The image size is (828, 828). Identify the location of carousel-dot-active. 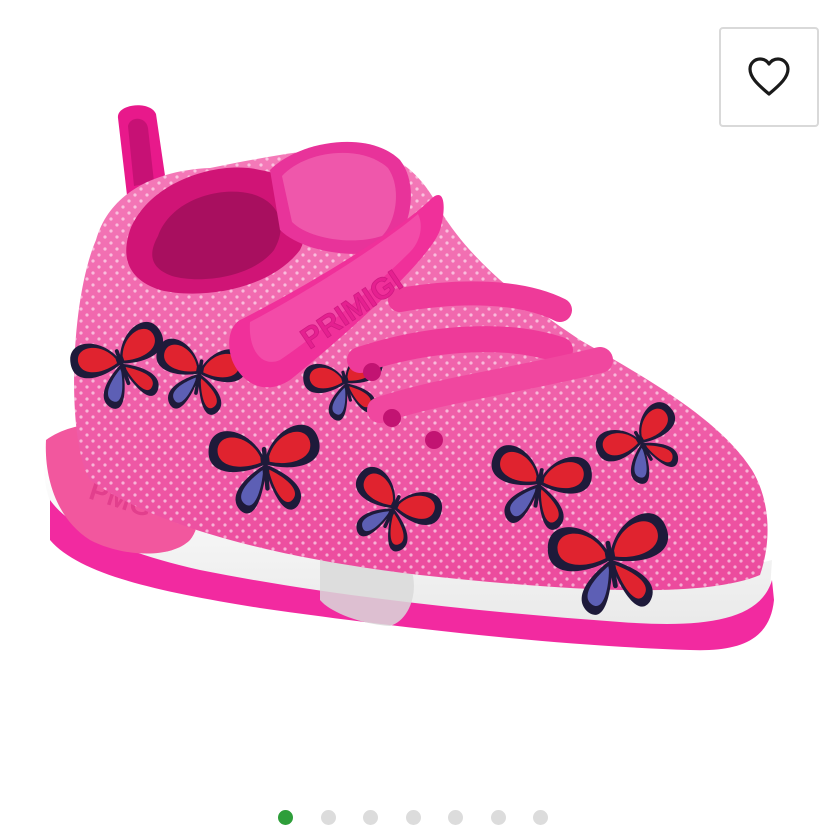
(285, 817).